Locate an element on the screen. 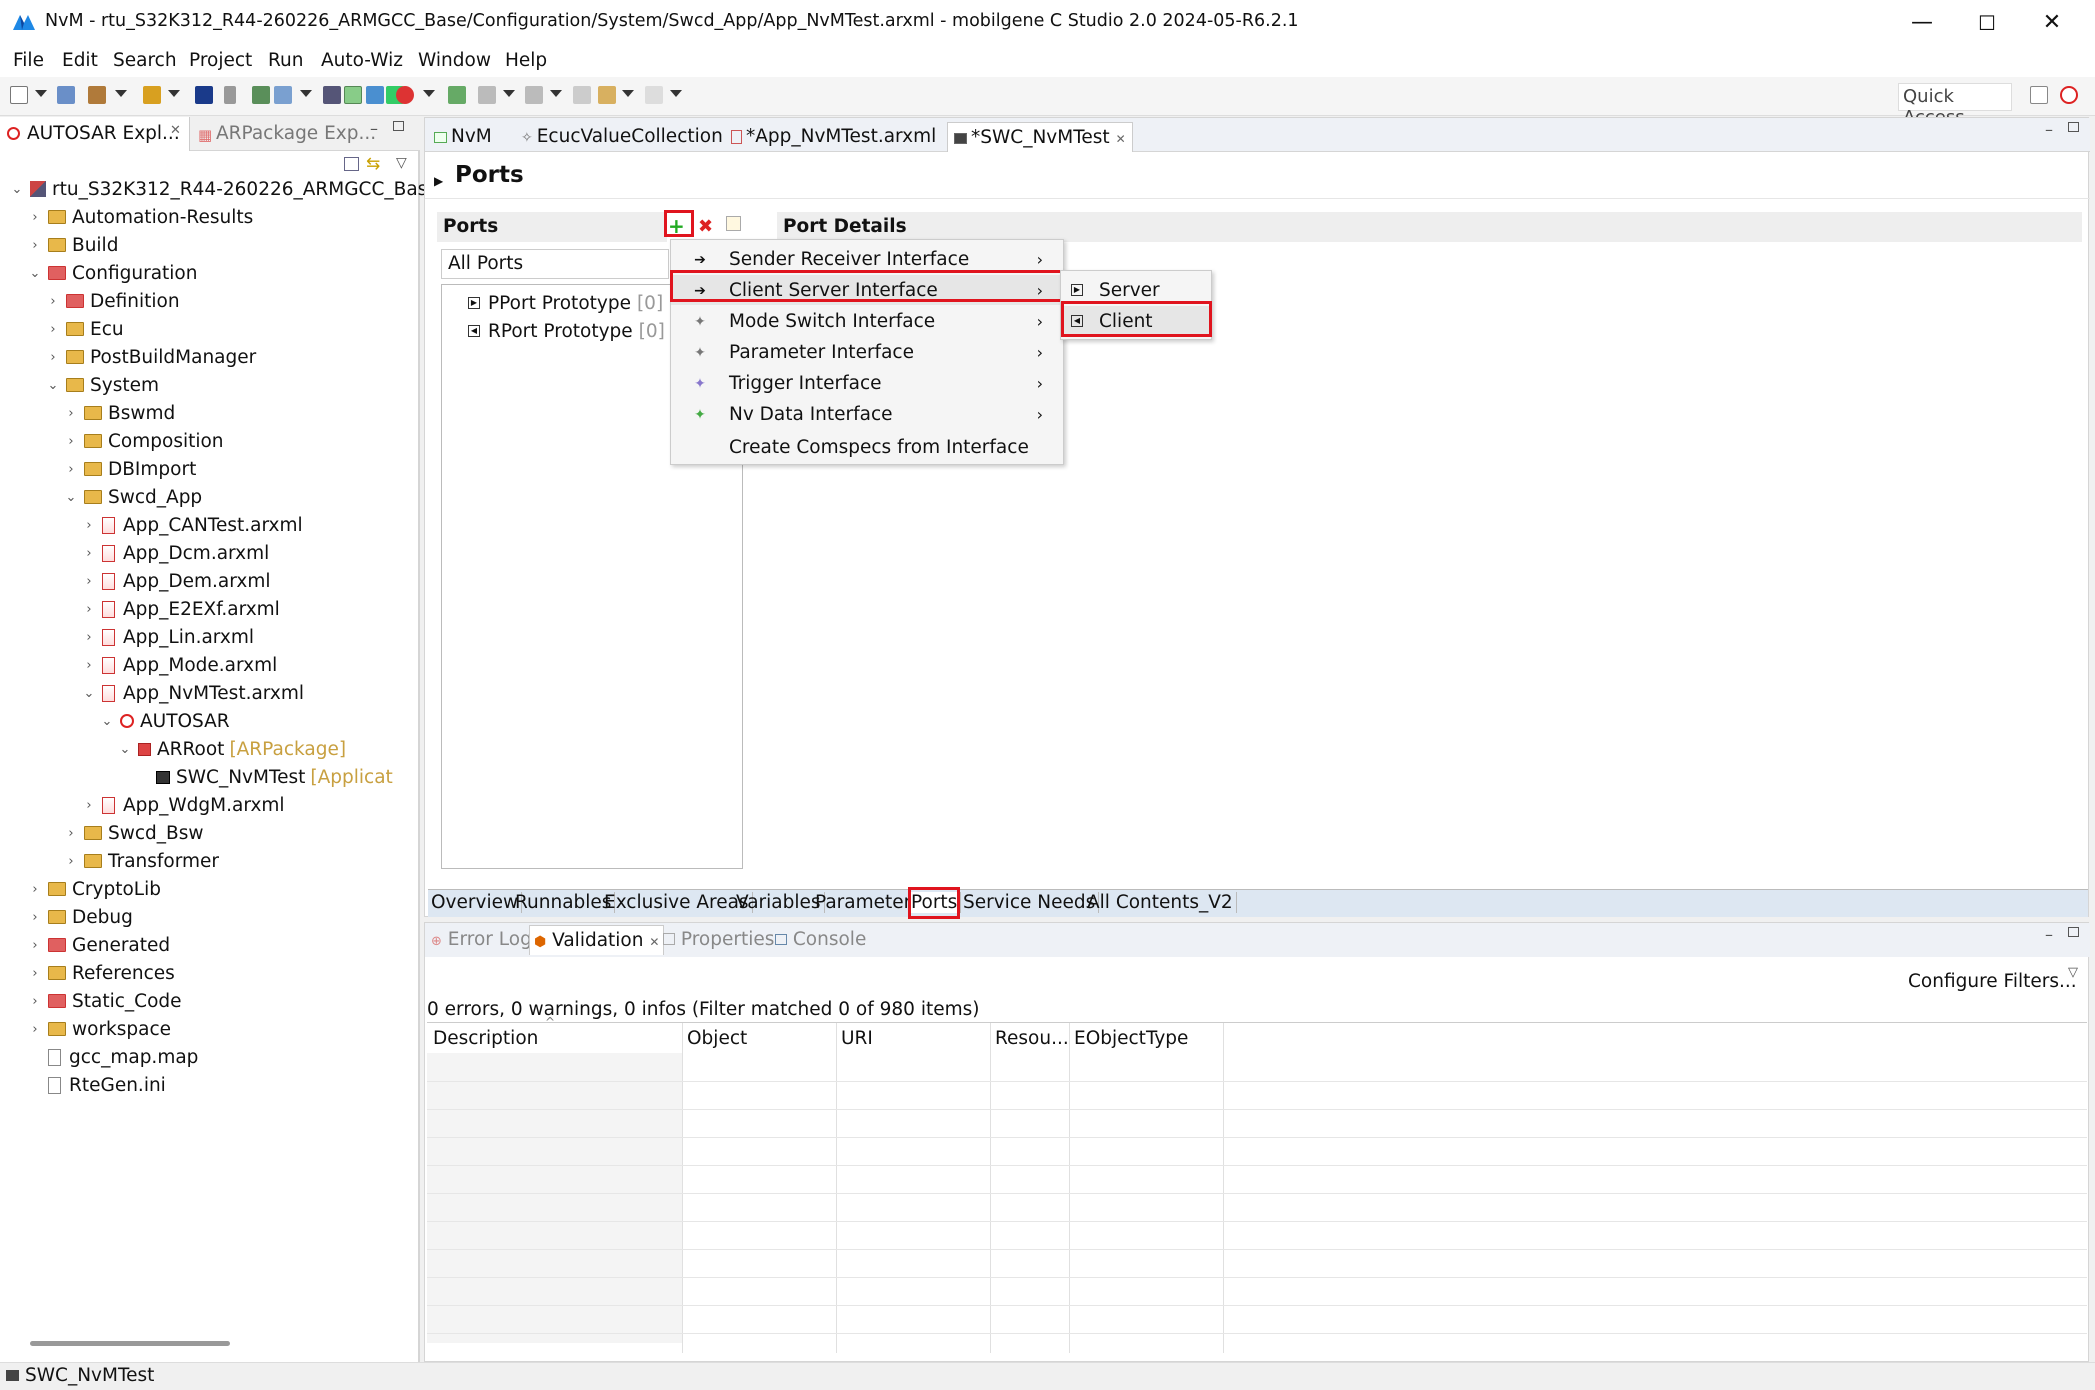  tree-item: › Build is located at coordinates (73, 245).